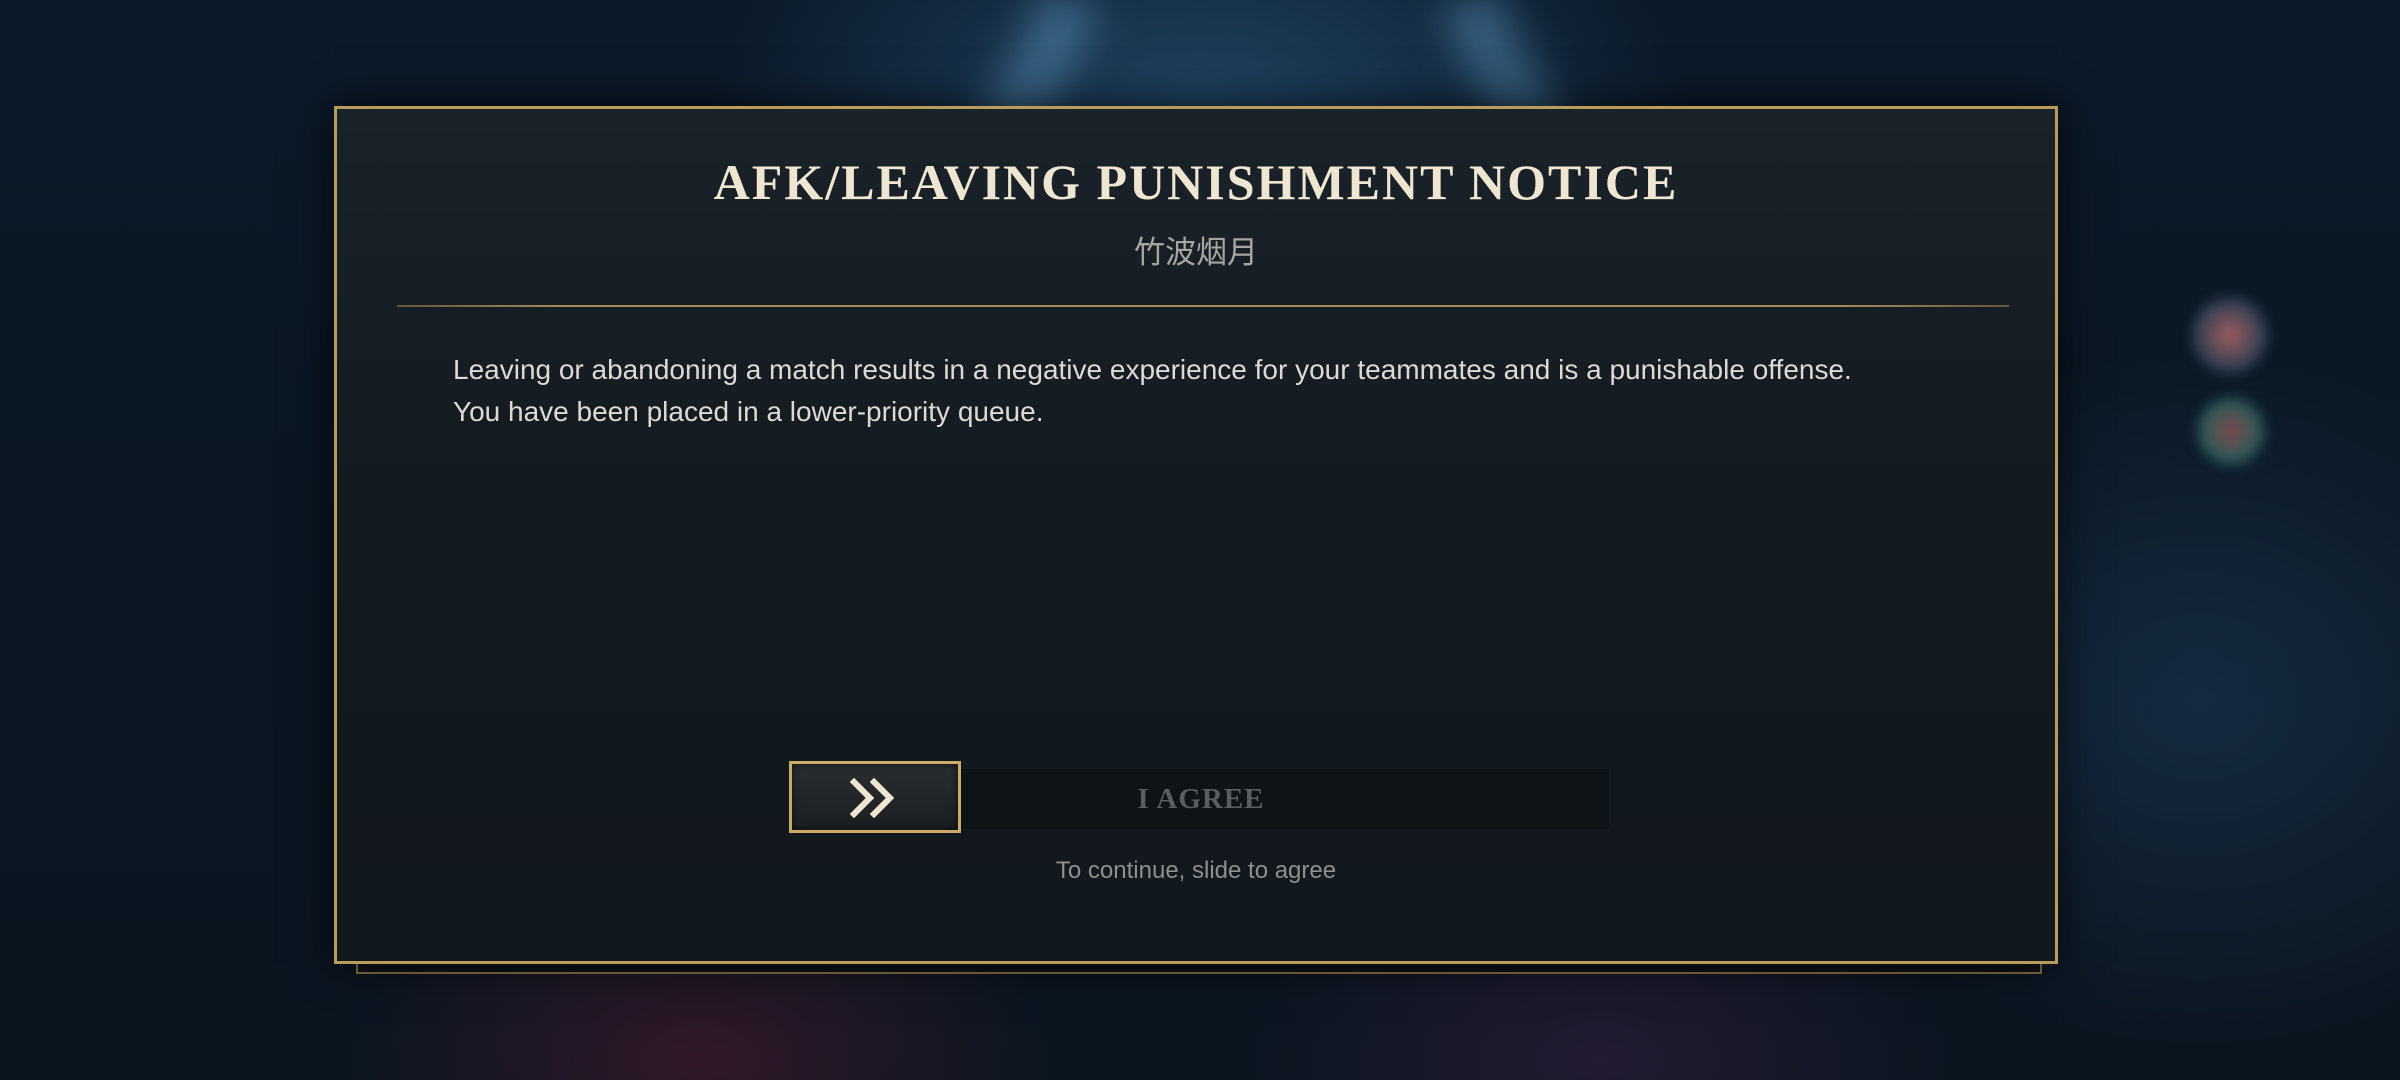 This screenshot has height=1080, width=2400. I want to click on player-name: 竹波烟月, so click(1196, 253).